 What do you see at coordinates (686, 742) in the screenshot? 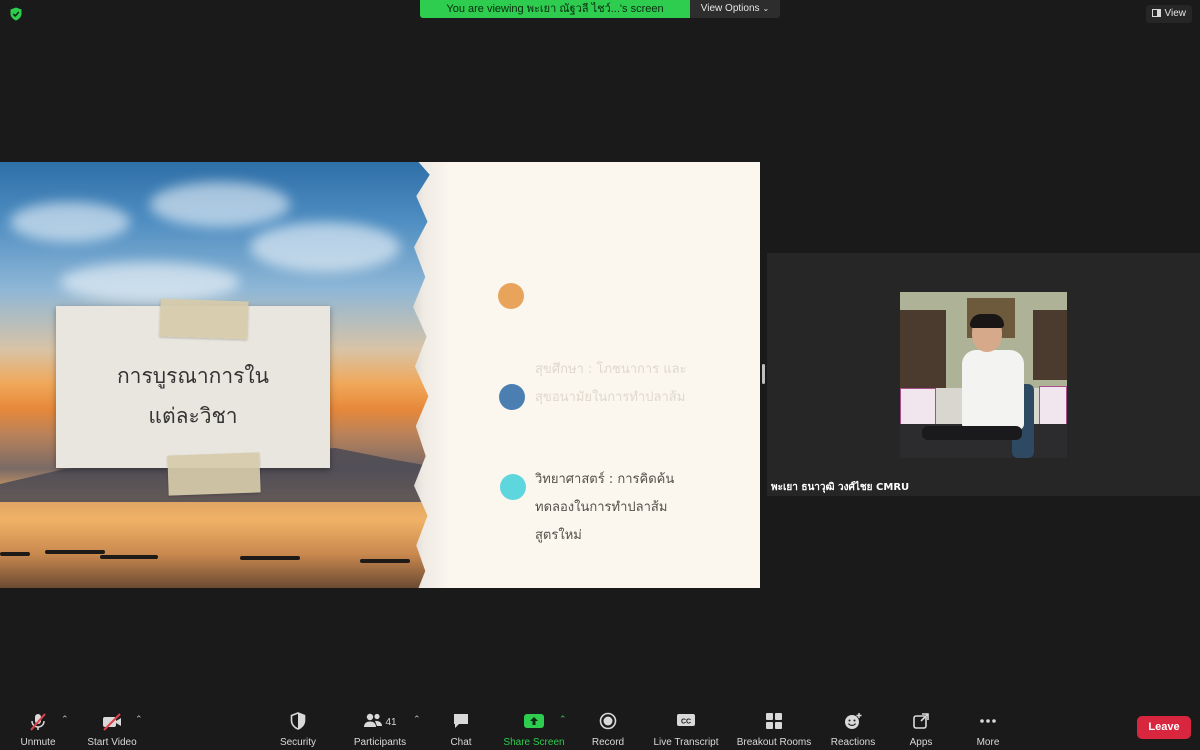
I see `live-transcript-label: Live Transcript` at bounding box center [686, 742].